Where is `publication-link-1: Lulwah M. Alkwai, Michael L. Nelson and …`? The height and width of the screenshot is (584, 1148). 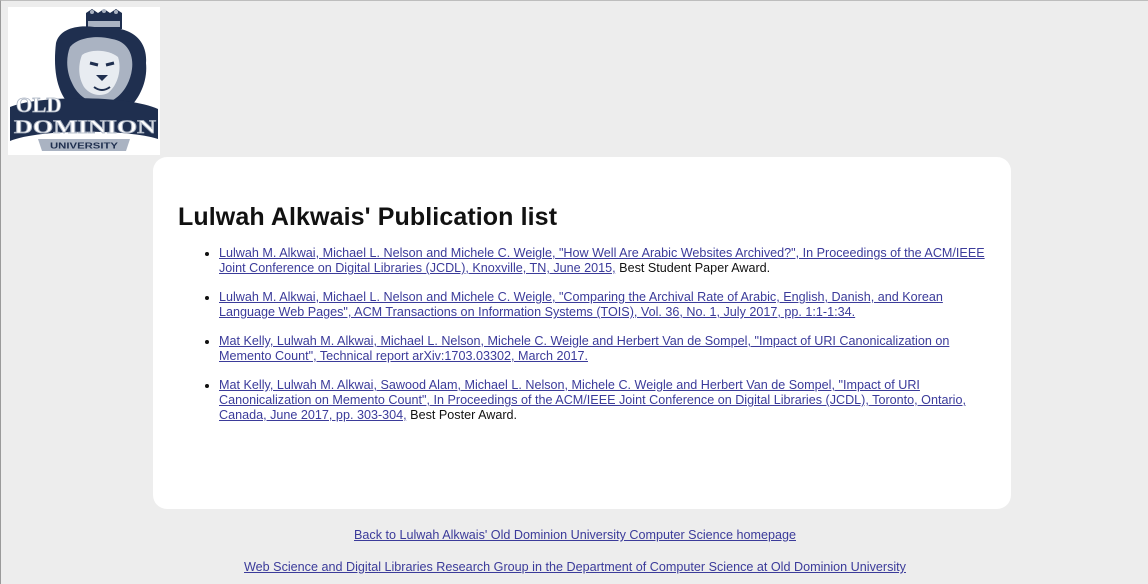
publication-link-1: Lulwah M. Alkwai, Michael L. Nelson and … is located at coordinates (602, 260).